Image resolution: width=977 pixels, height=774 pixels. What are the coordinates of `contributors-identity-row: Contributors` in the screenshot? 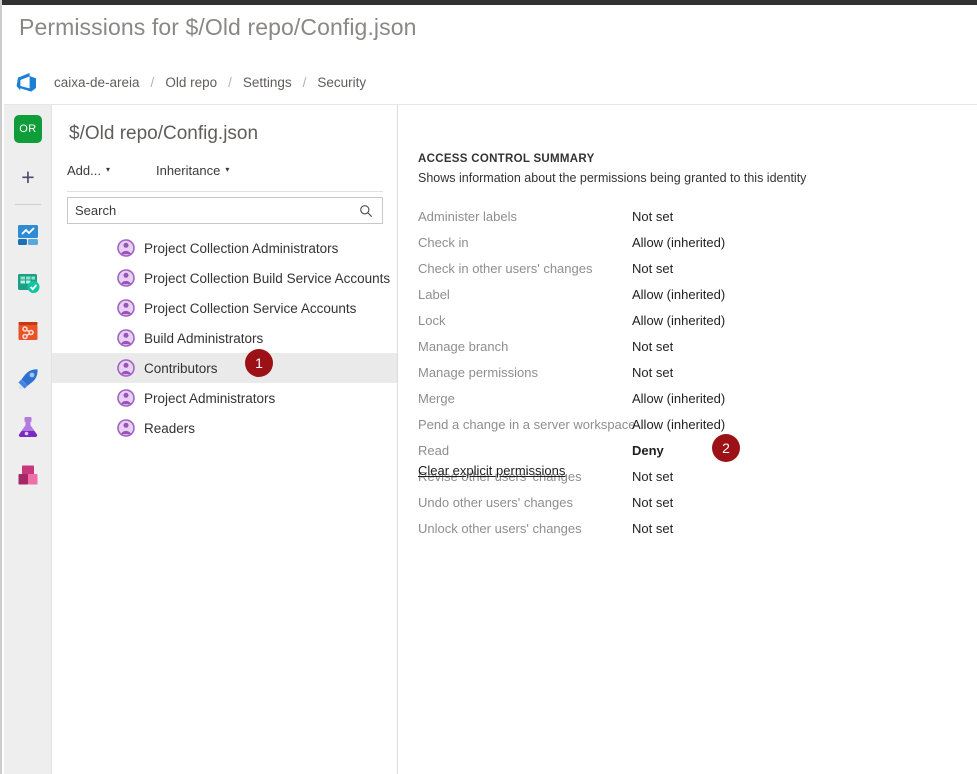 It's located at (224, 368).